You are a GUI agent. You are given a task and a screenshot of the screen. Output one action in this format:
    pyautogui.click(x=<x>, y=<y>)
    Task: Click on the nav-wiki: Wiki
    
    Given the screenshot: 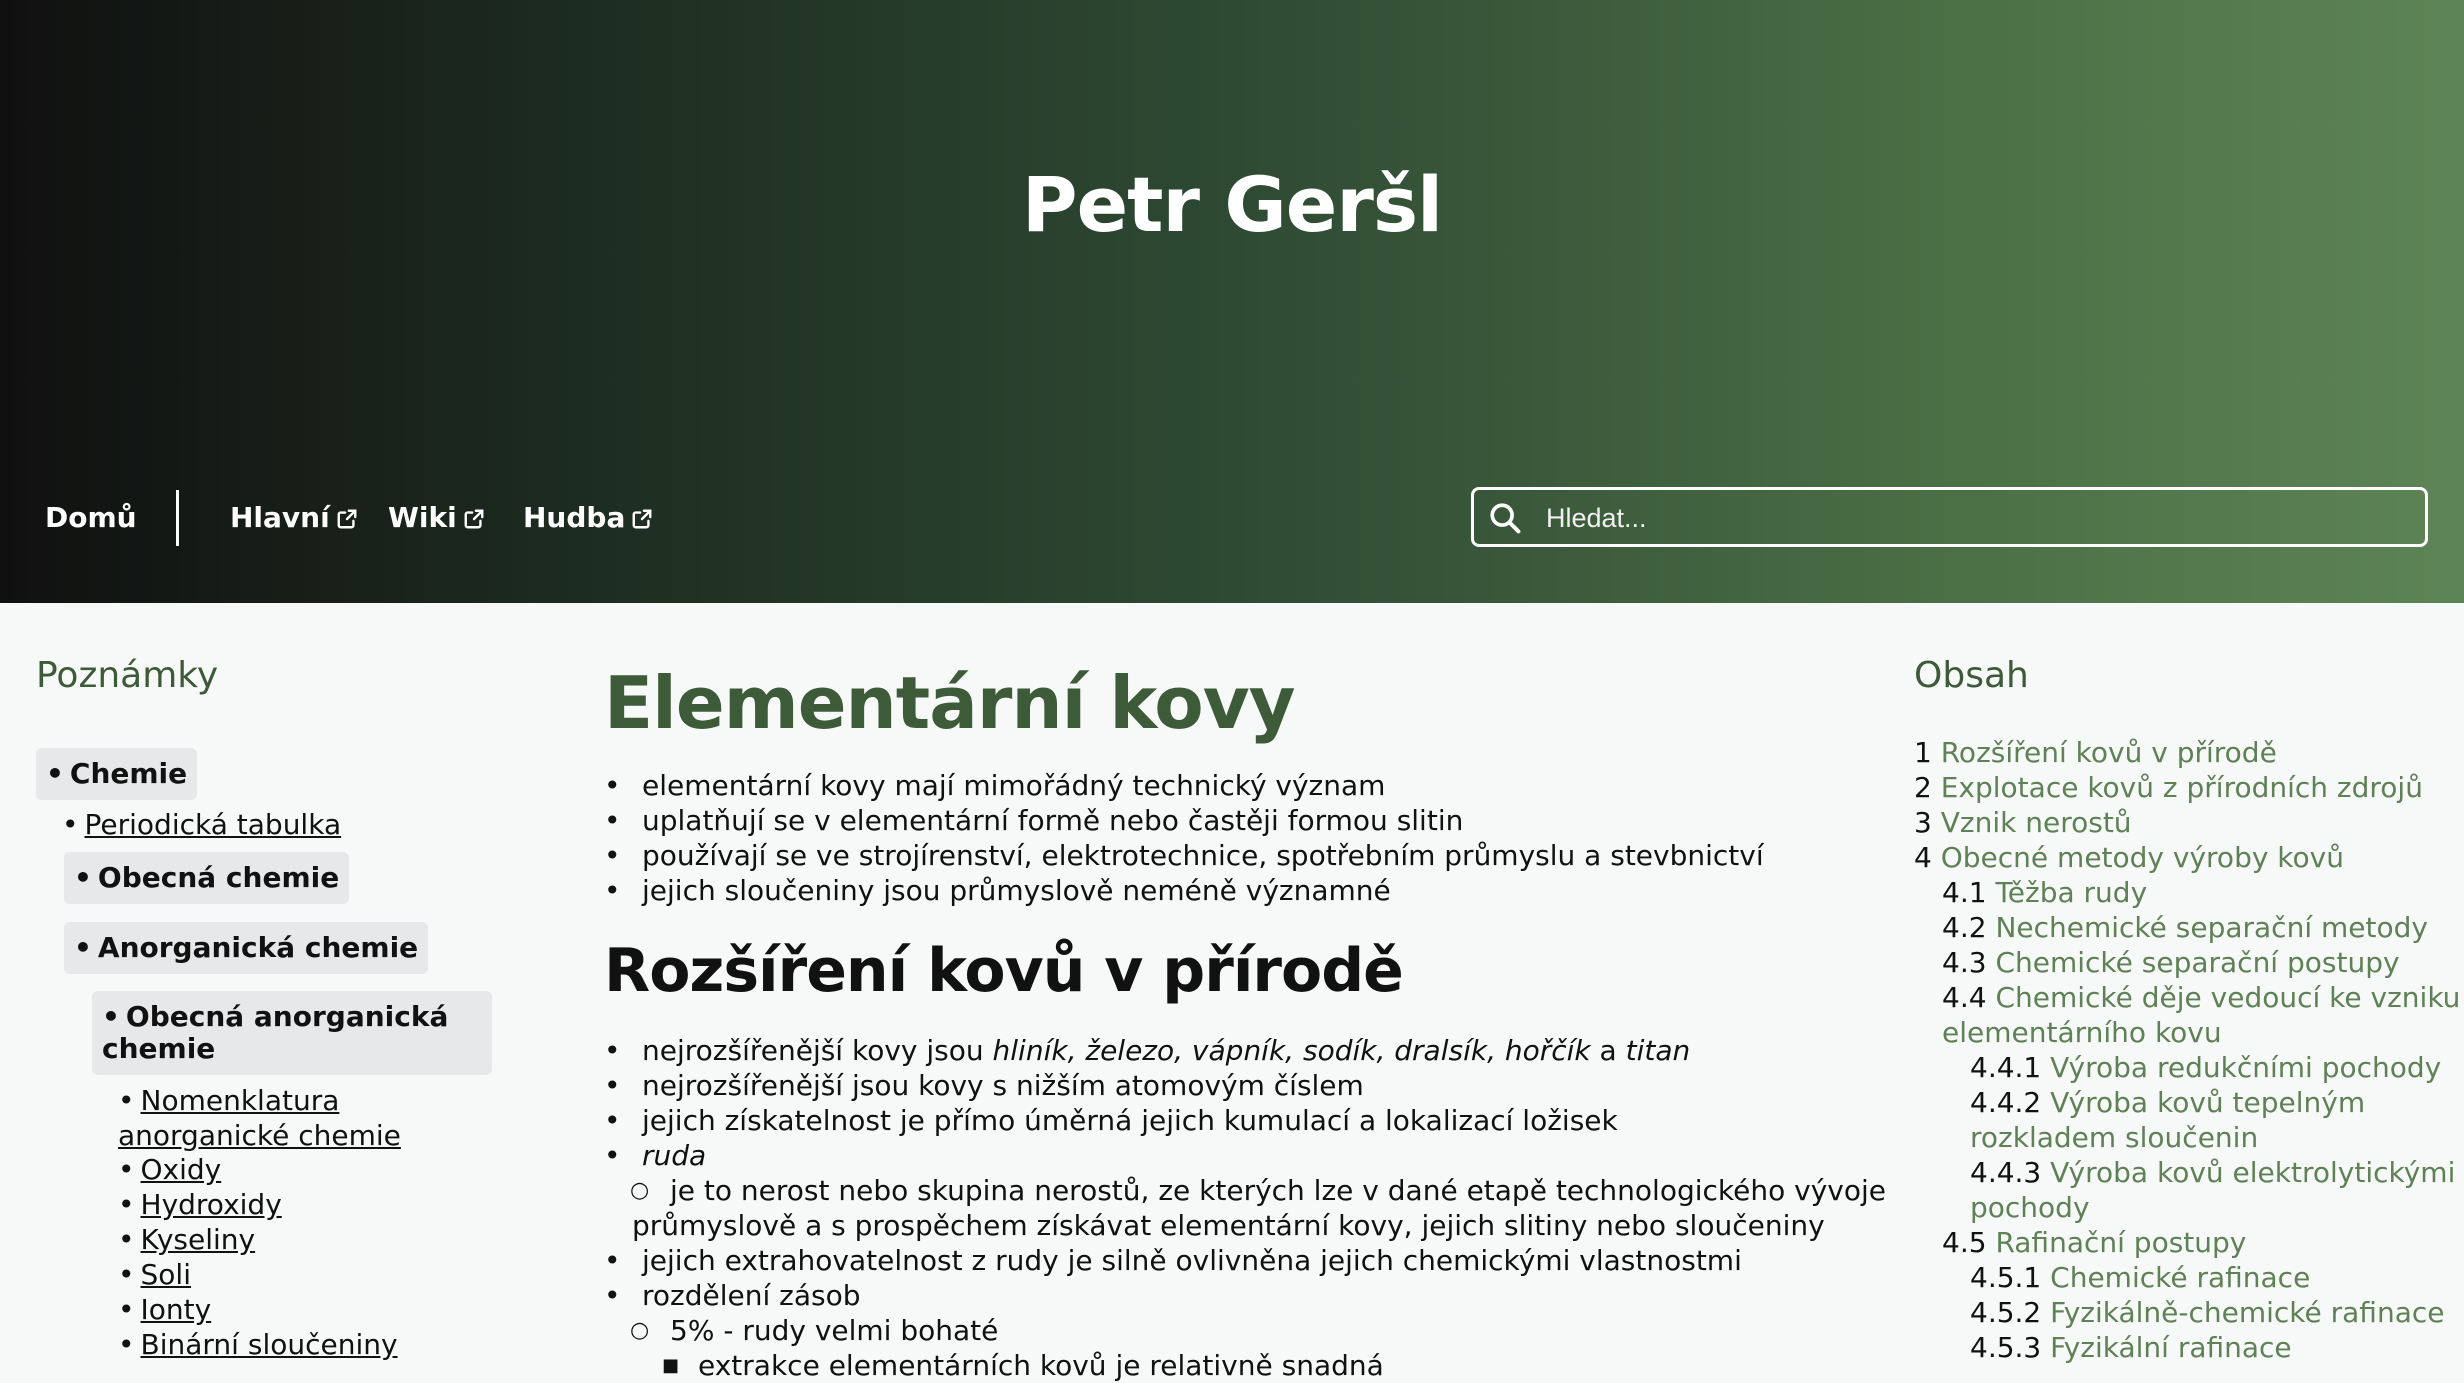 What is the action you would take?
    pyautogui.click(x=436, y=518)
    